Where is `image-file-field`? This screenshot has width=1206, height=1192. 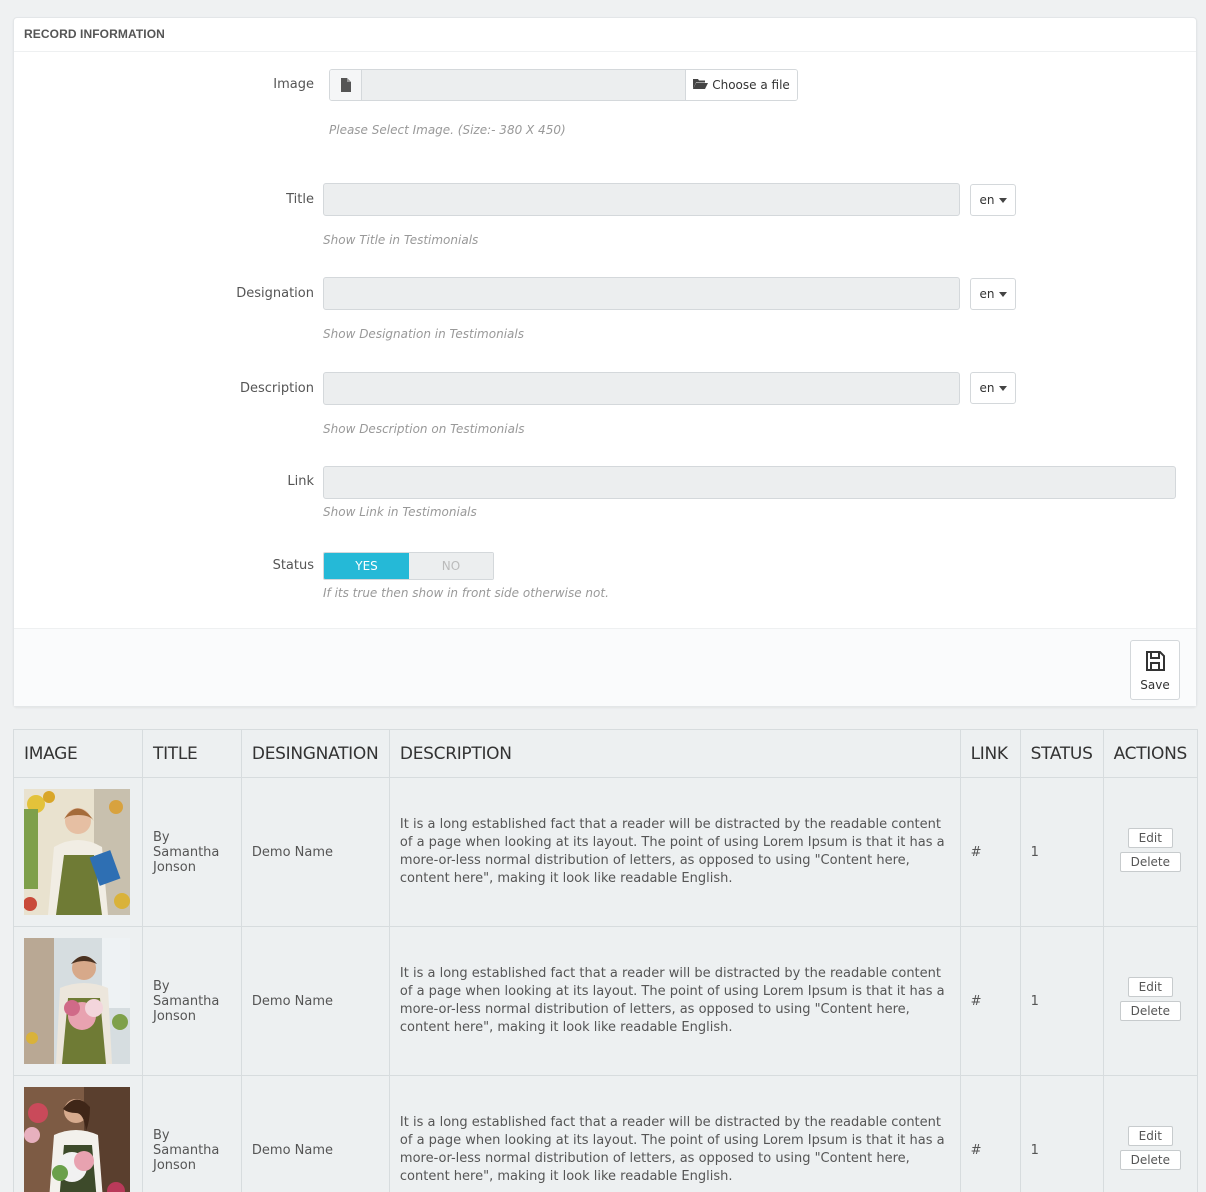 image-file-field is located at coordinates (523, 85).